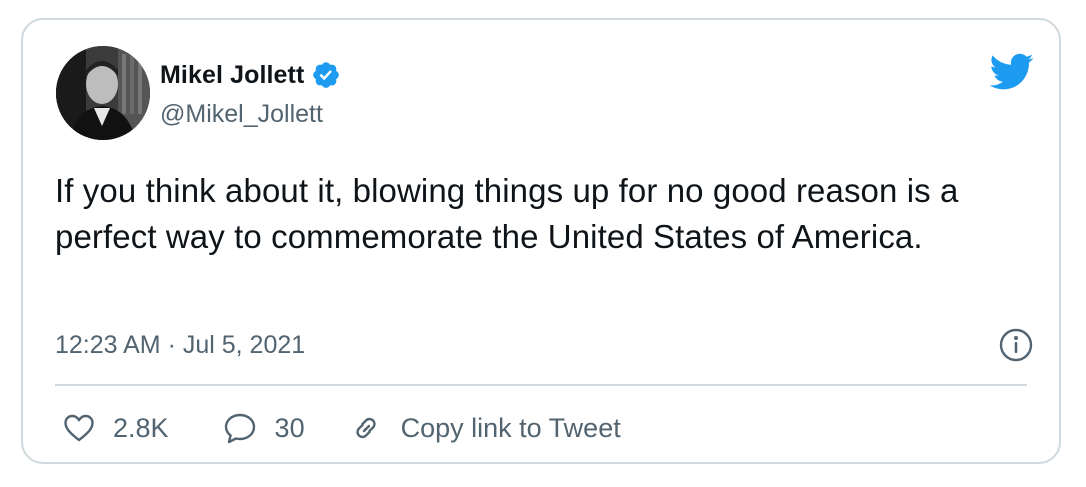 The width and height of the screenshot is (1086, 487). I want to click on like-button: 2.8K, so click(116, 428).